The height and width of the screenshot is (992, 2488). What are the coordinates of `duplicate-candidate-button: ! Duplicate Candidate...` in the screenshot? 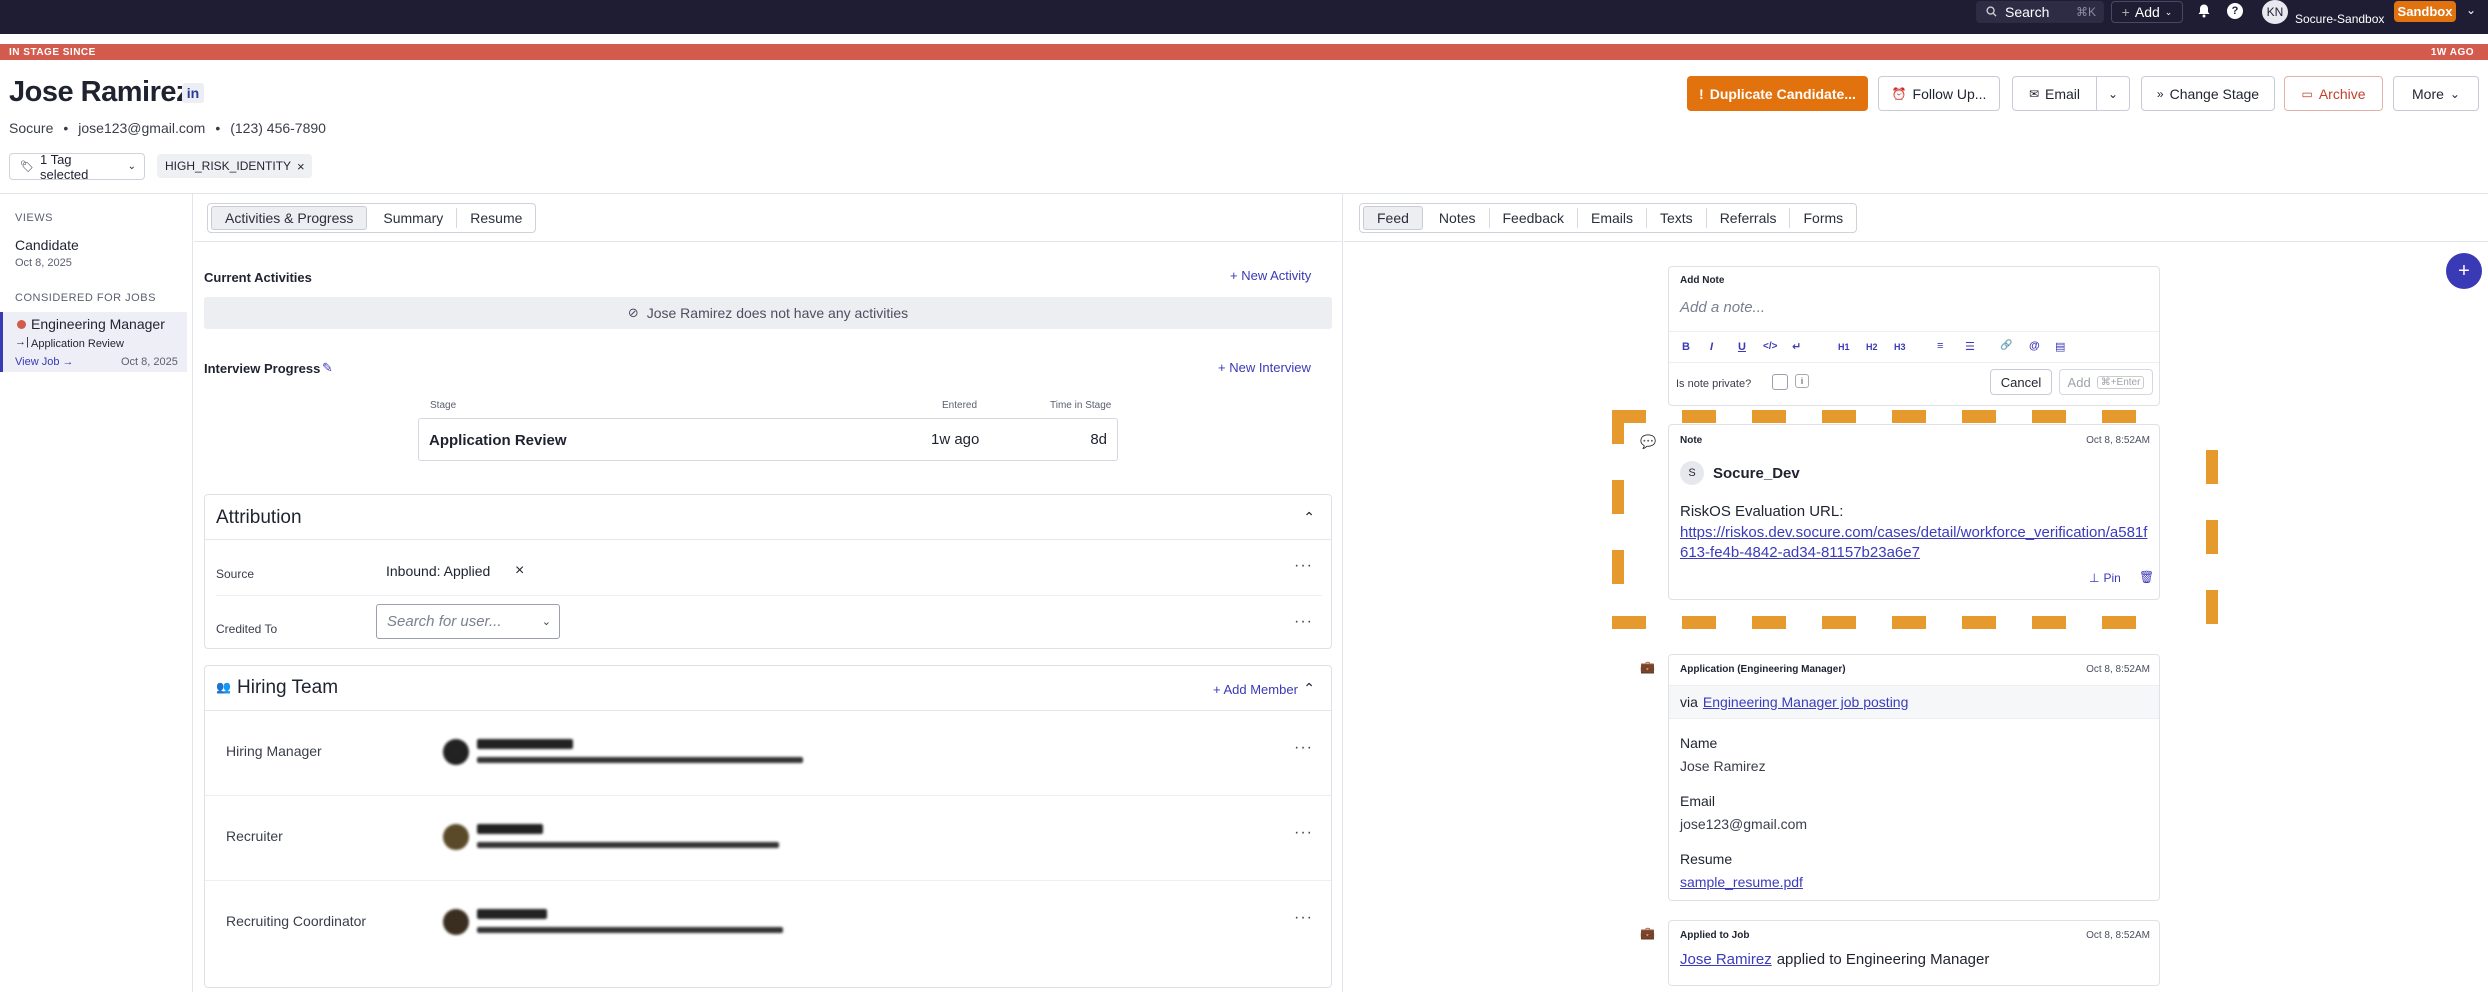 It's located at (1777, 93).